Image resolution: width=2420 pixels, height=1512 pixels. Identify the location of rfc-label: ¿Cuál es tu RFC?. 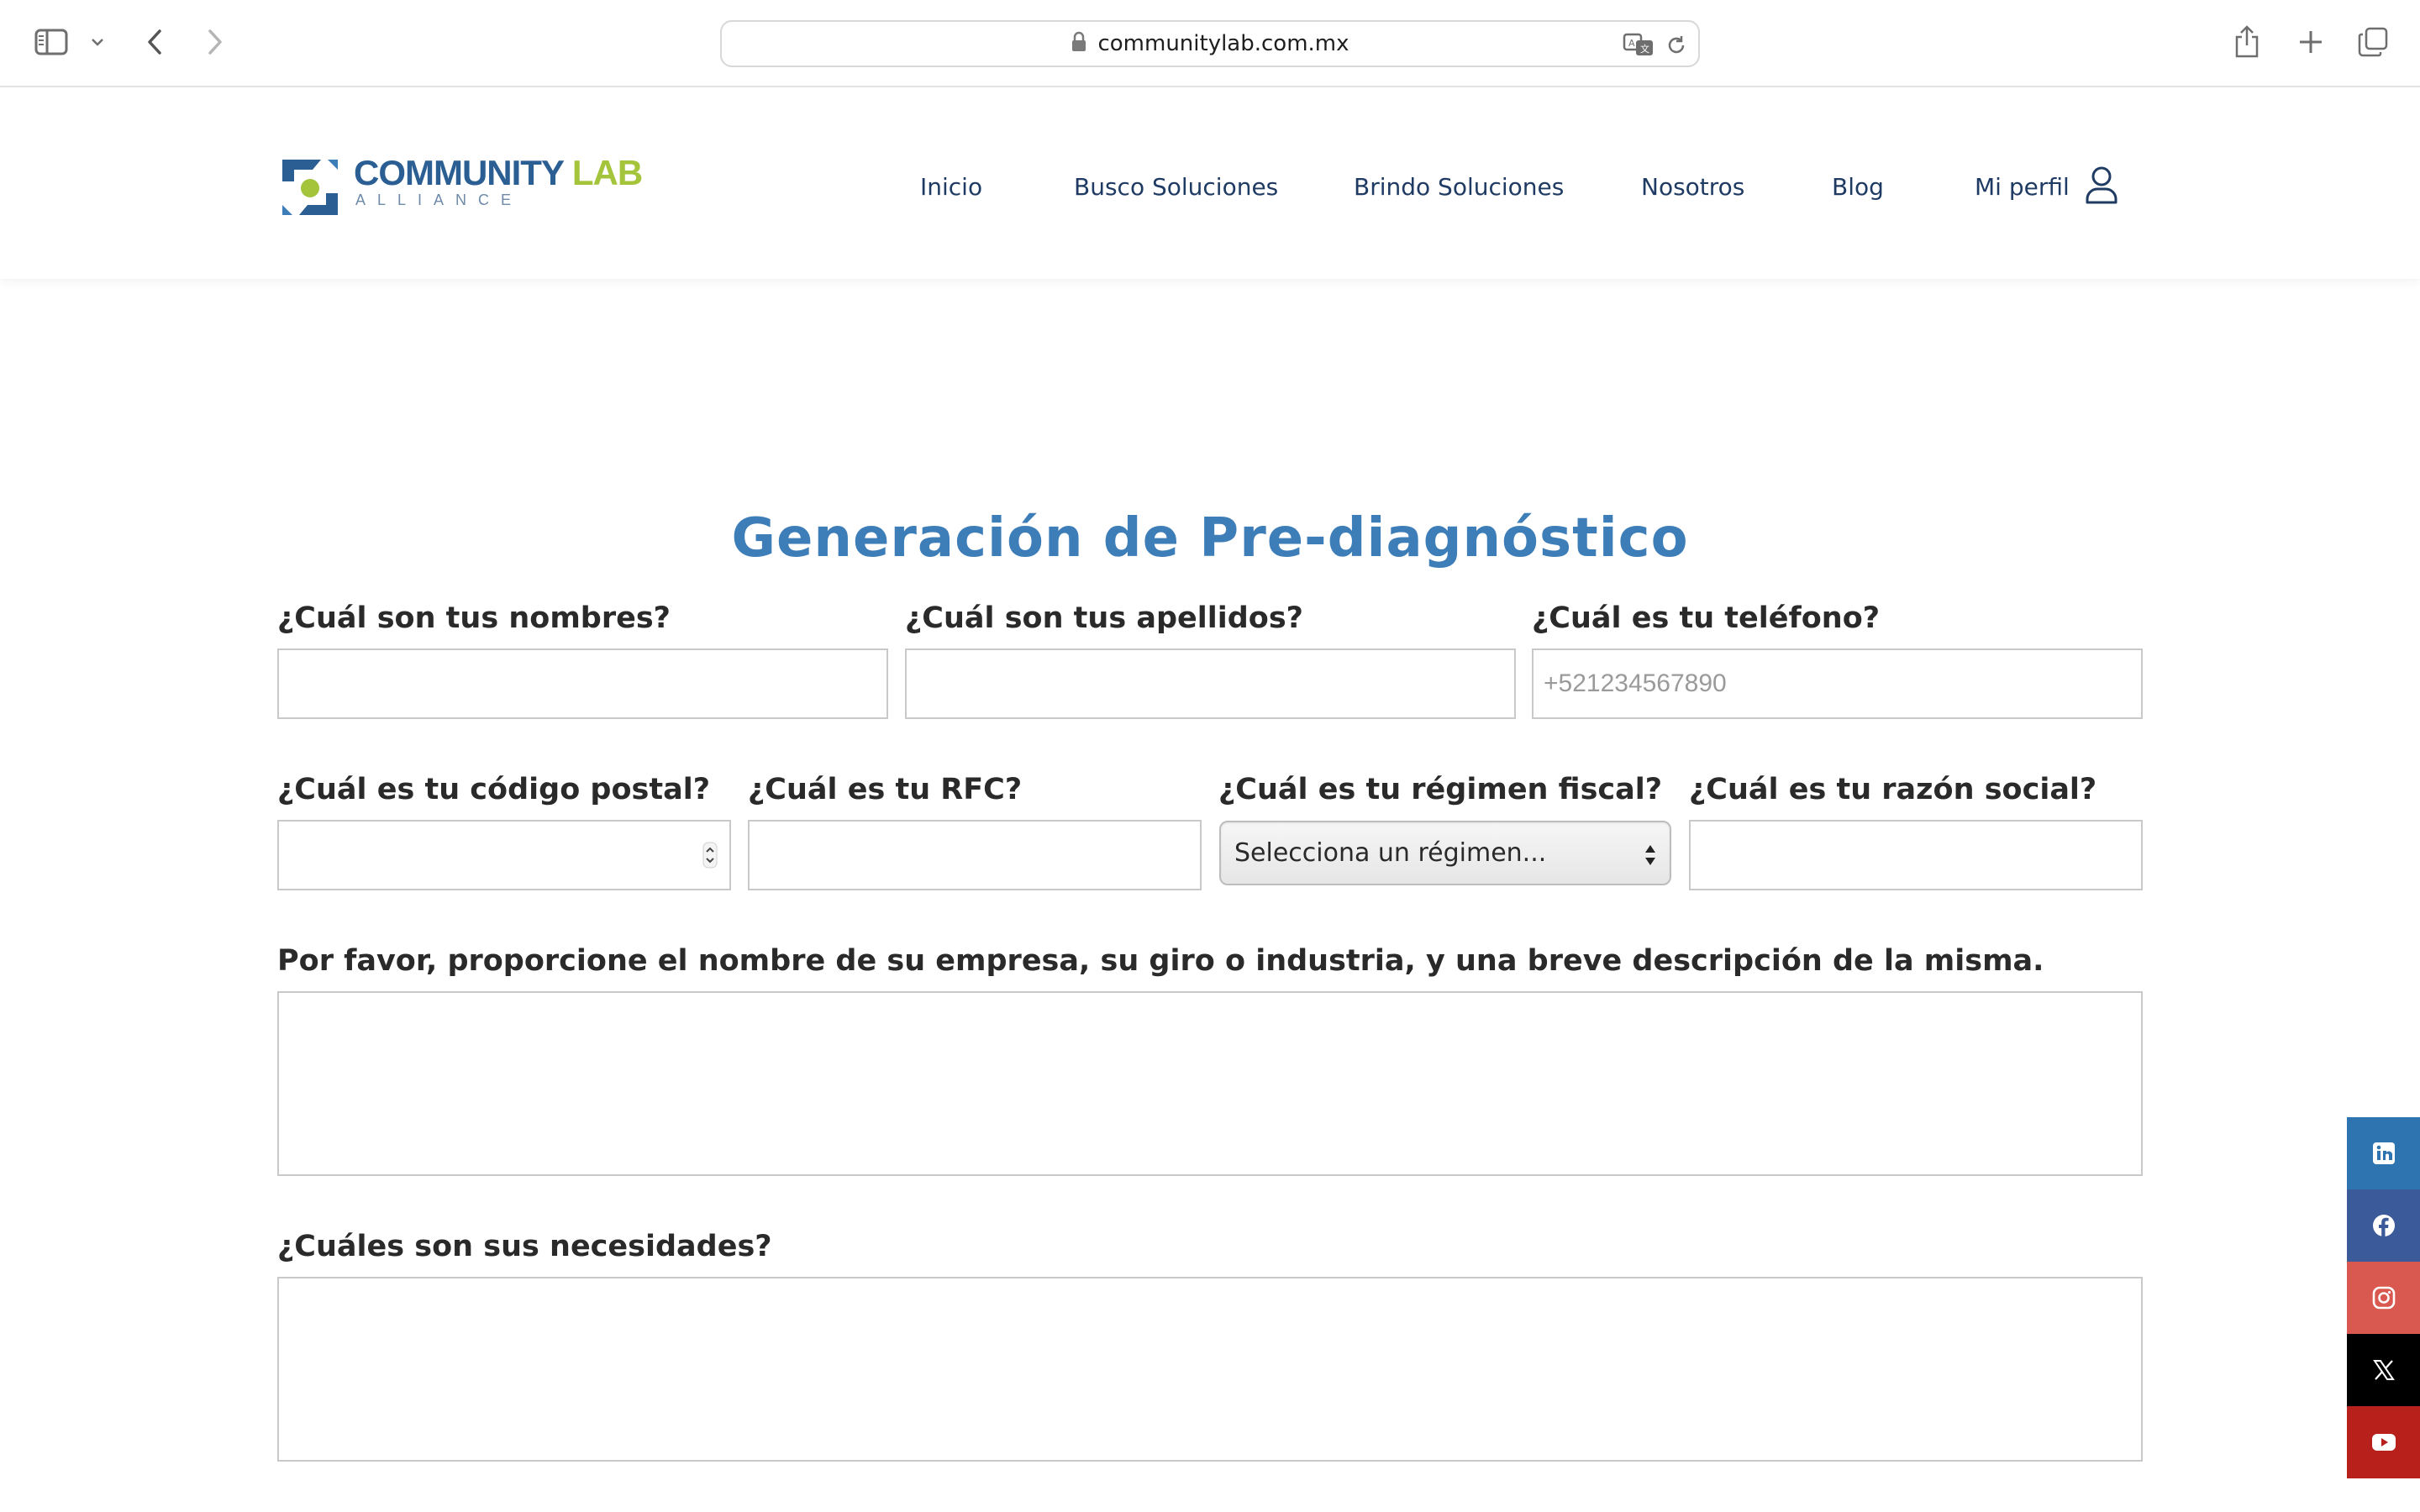
(885, 789).